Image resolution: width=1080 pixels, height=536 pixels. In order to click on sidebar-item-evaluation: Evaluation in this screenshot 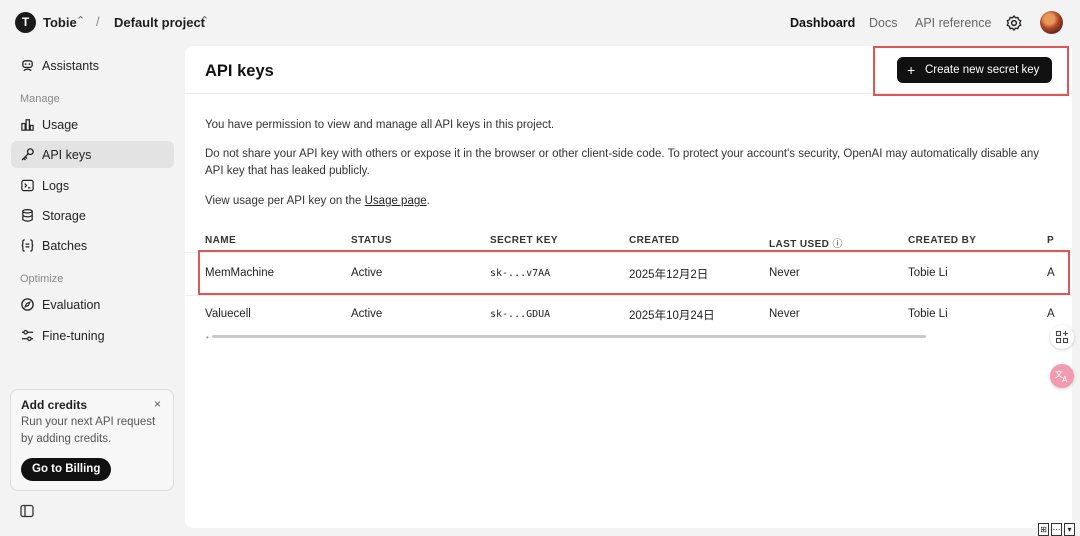, I will do `click(92, 304)`.